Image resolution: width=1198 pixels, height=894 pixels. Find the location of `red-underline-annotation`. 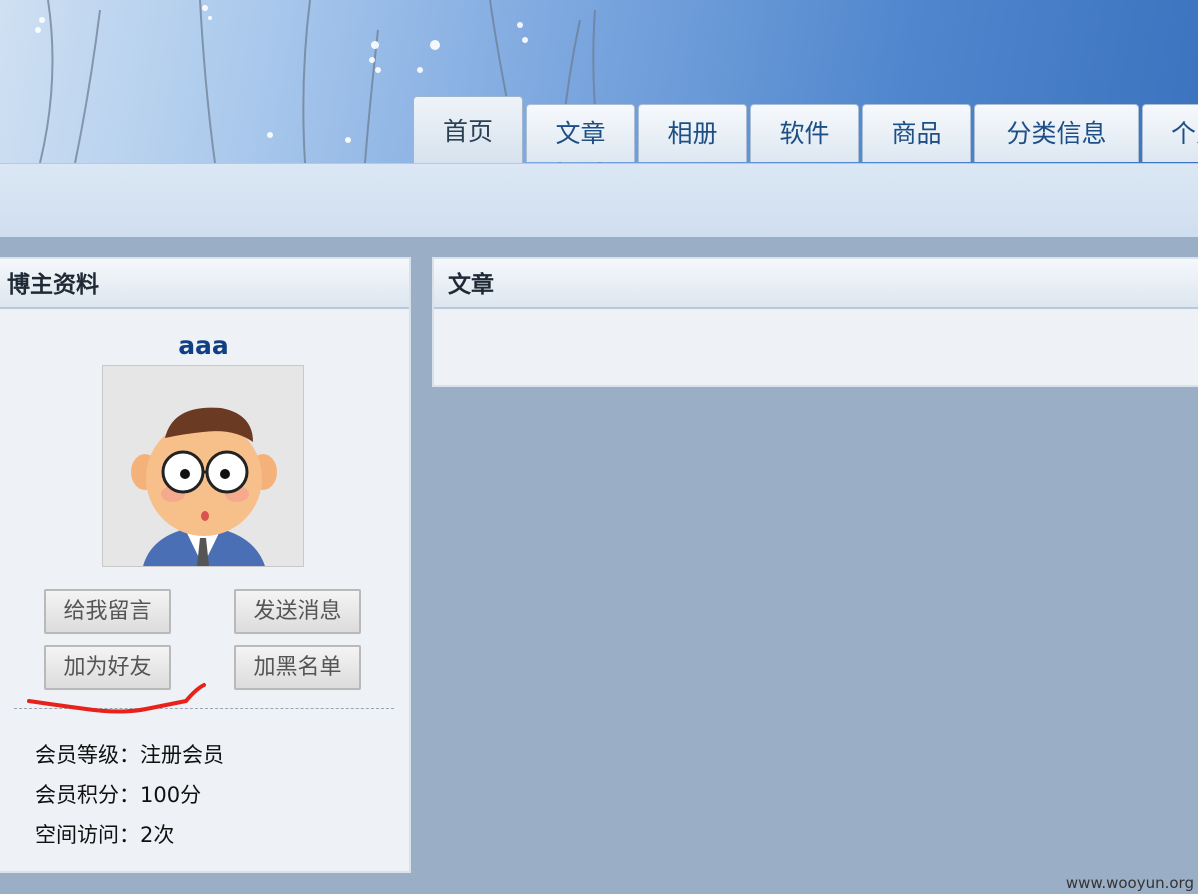

red-underline-annotation is located at coordinates (116, 698).